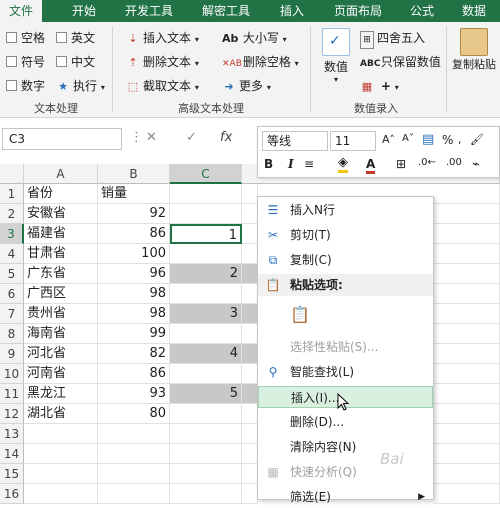  I want to click on context-menu-item: 清除内容(N), so click(345, 447).